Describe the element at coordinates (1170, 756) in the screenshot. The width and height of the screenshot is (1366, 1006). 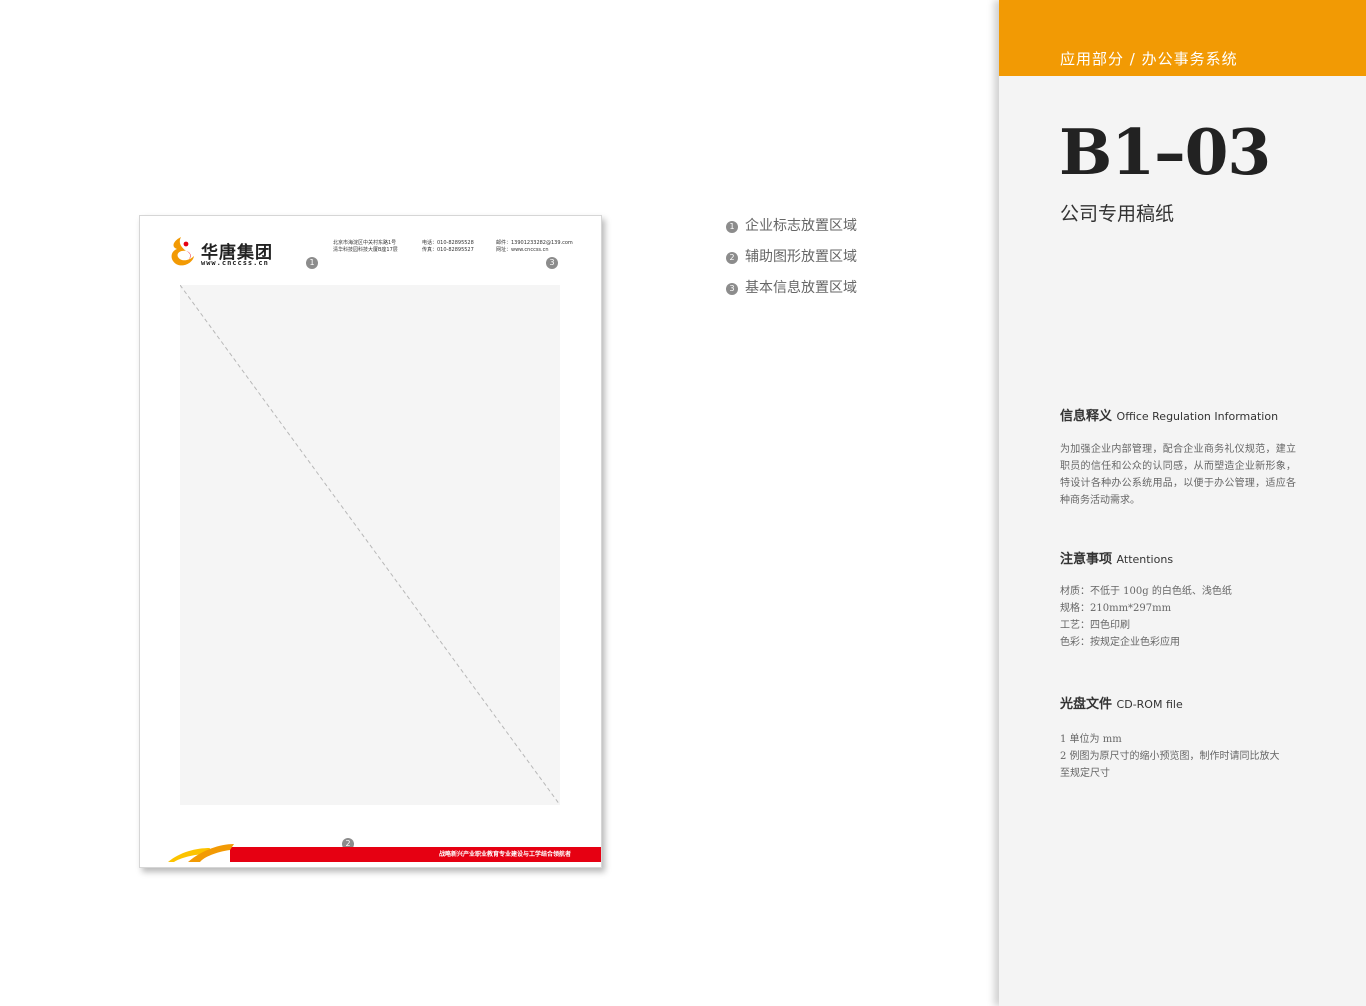
I see `cdrom-line: 2 例图为原尺寸的缩小预览图，制作时请同比放大` at that location.